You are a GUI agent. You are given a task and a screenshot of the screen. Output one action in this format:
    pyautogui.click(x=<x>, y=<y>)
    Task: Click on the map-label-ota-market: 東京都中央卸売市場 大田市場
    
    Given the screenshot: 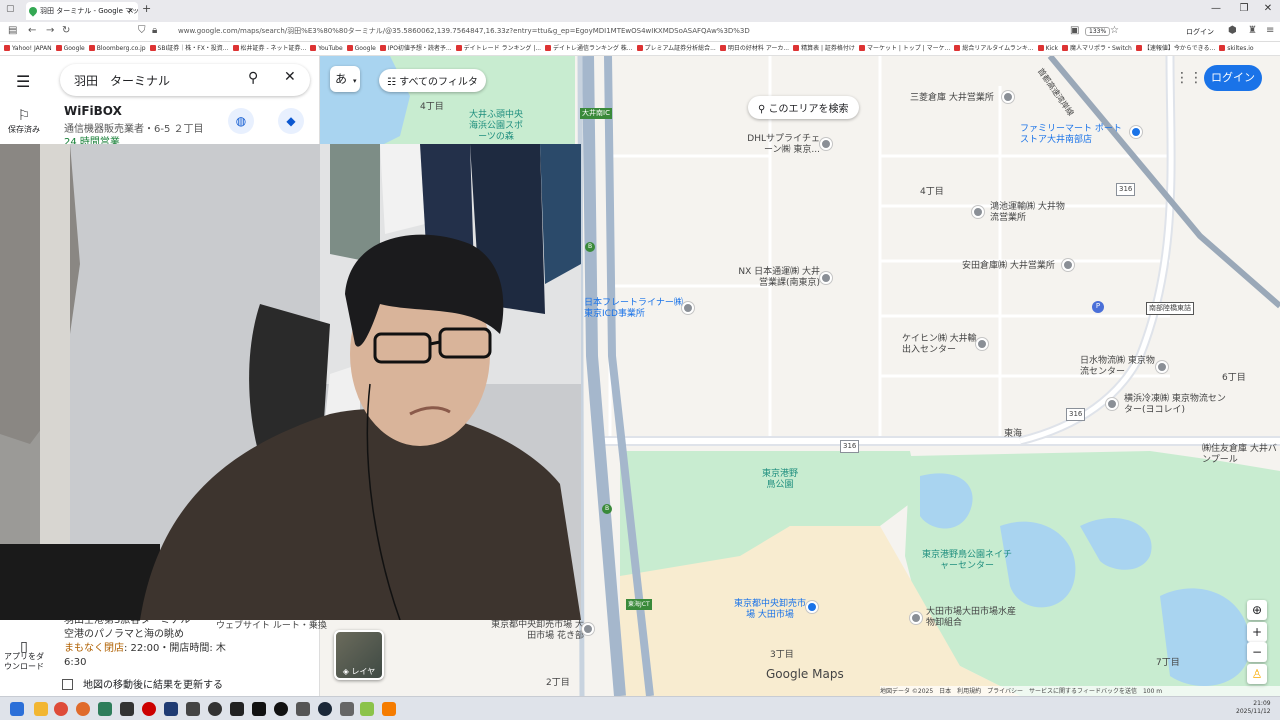 What is the action you would take?
    pyautogui.click(x=770, y=610)
    